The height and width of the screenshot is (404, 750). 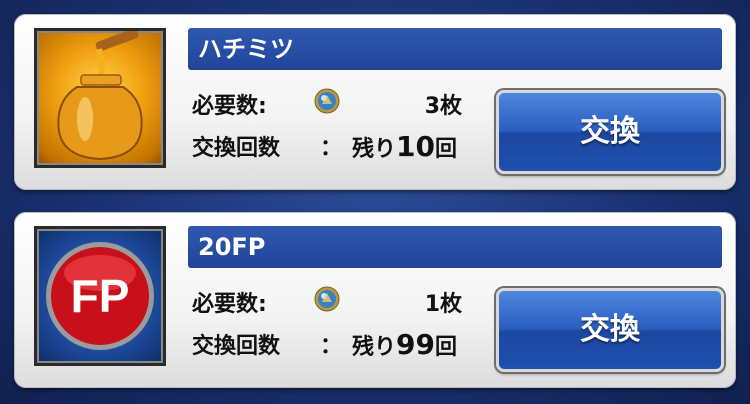 I want to click on required-value: 1枚, so click(x=443, y=304).